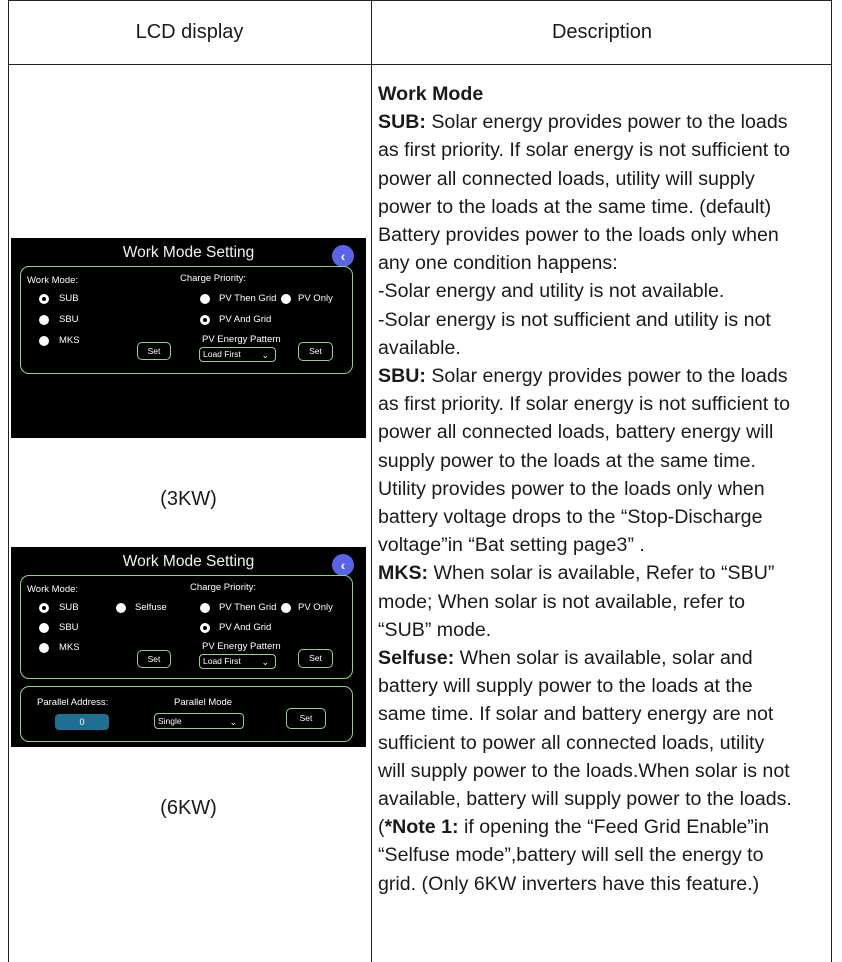 This screenshot has height=962, width=842. I want to click on text-line: voltage”in “Bat setting page3” ., so click(511, 545).